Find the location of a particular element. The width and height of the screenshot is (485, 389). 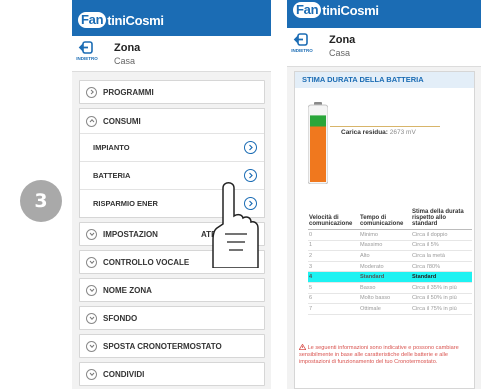

table-row: 1 Massimo Circa il 5% is located at coordinates (390, 246).